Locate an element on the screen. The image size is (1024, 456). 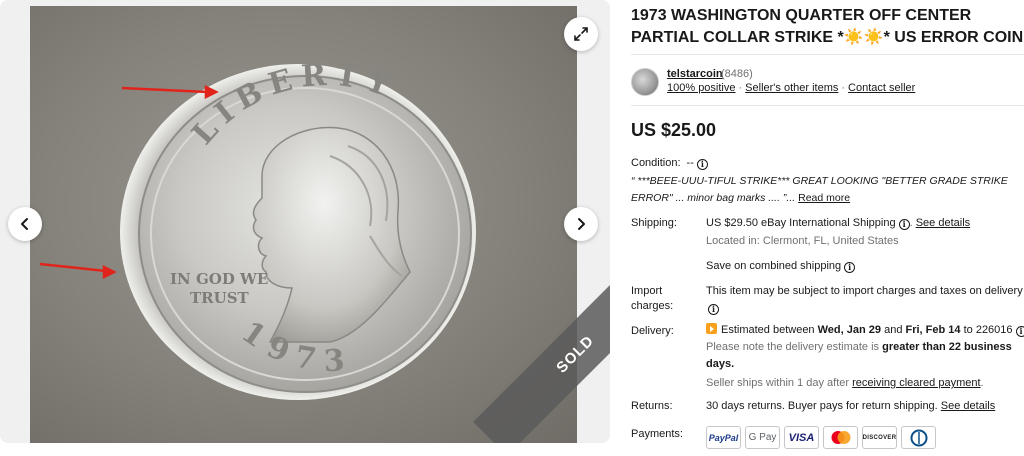
seller-avatar is located at coordinates (645, 82).